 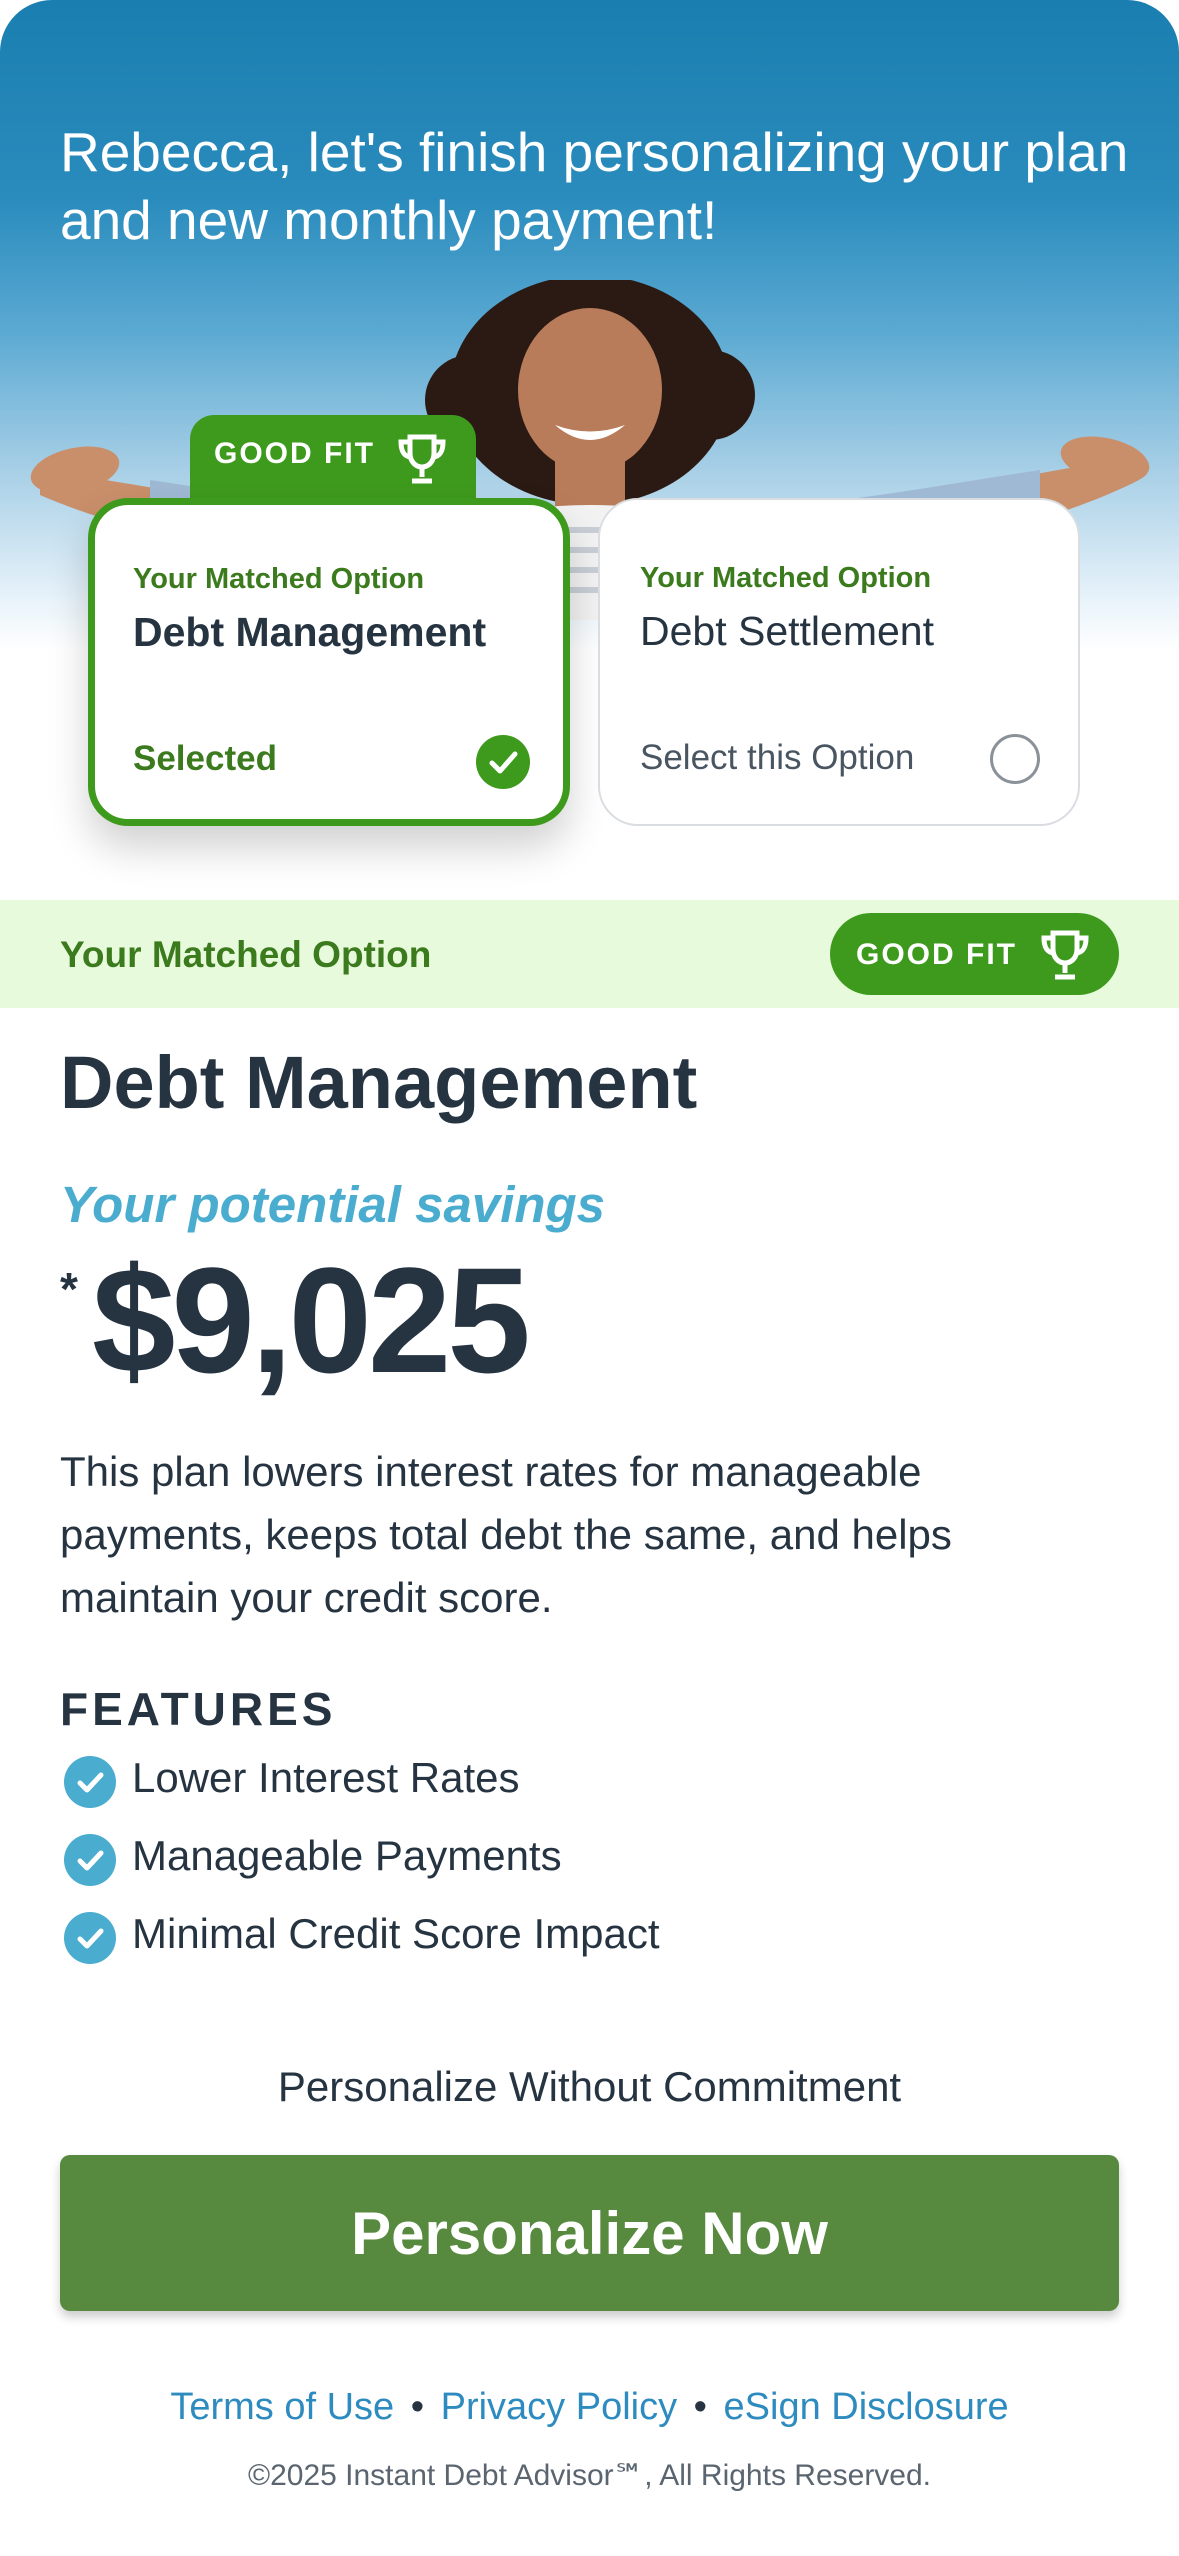 I want to click on option-status: Selected, so click(x=205, y=758).